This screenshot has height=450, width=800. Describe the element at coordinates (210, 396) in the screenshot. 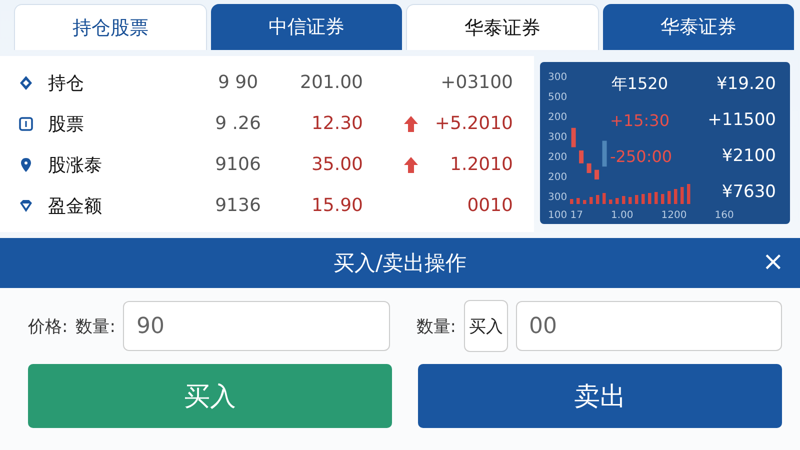

I see `buy-button: 买入` at that location.